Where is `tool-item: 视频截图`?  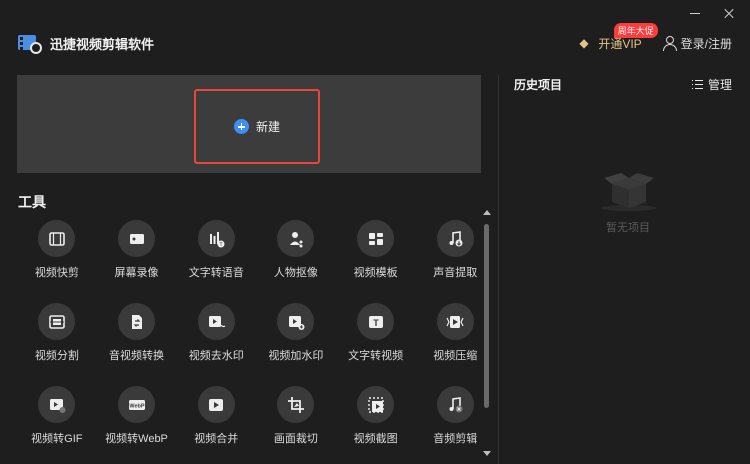 tool-item: 视频截图 is located at coordinates (376, 416).